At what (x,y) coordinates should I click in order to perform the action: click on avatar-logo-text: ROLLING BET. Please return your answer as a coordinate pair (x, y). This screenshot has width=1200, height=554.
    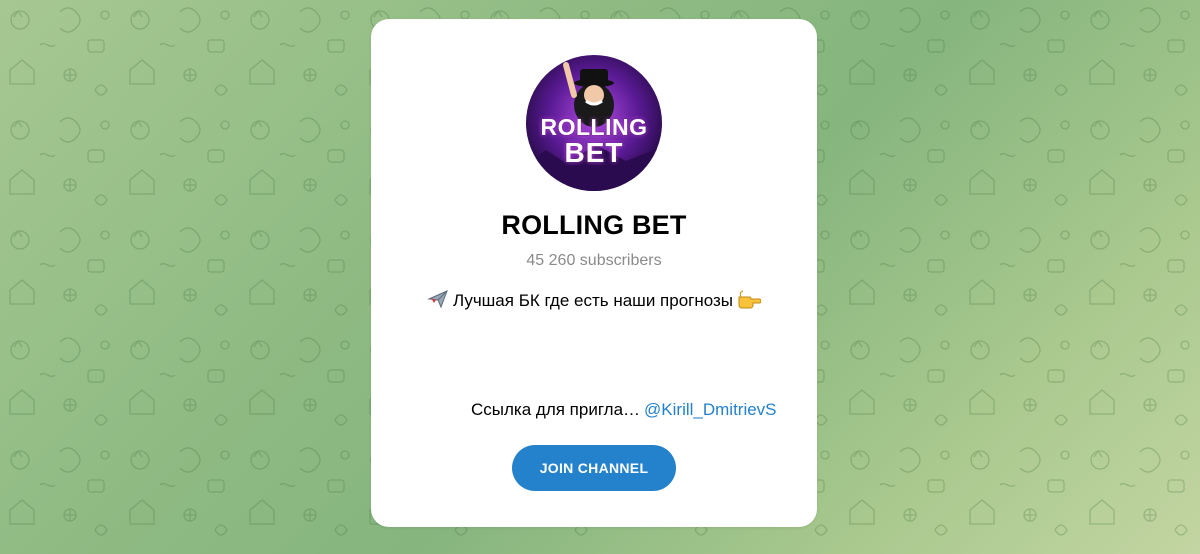
    Looking at the image, I should click on (594, 141).